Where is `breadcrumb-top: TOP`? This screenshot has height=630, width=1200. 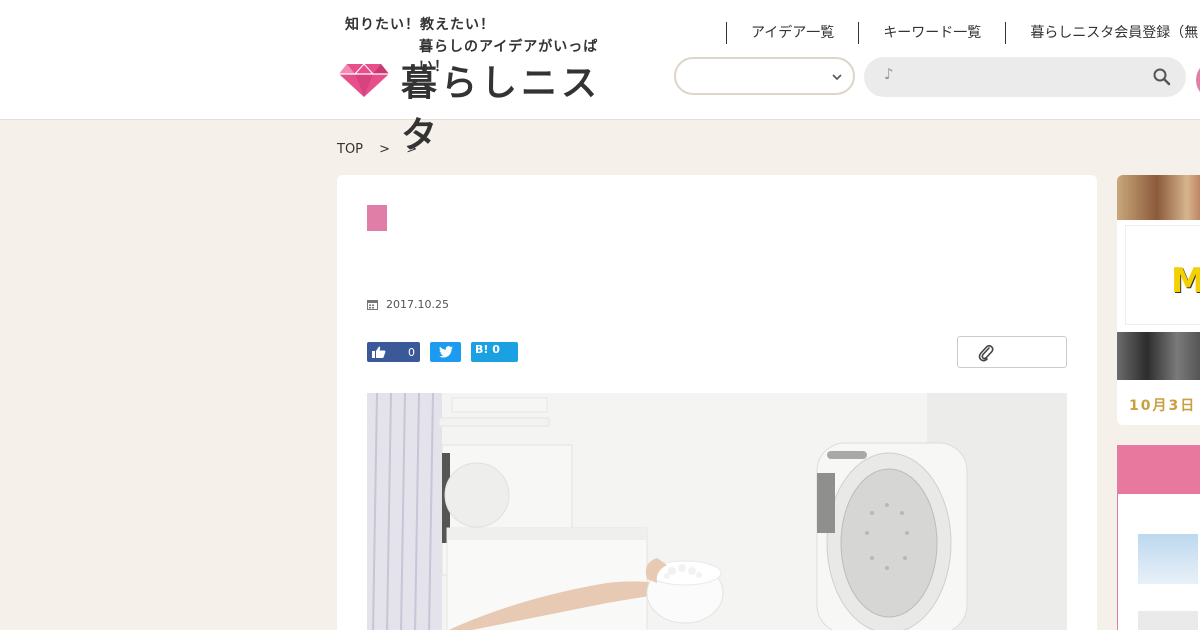
breadcrumb-top: TOP is located at coordinates (350, 149).